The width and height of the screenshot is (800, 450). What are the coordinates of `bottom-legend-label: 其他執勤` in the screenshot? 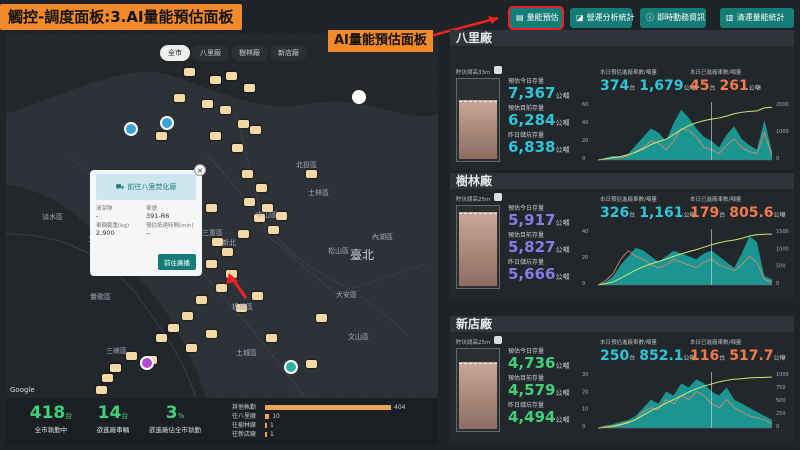 It's located at (244, 407).